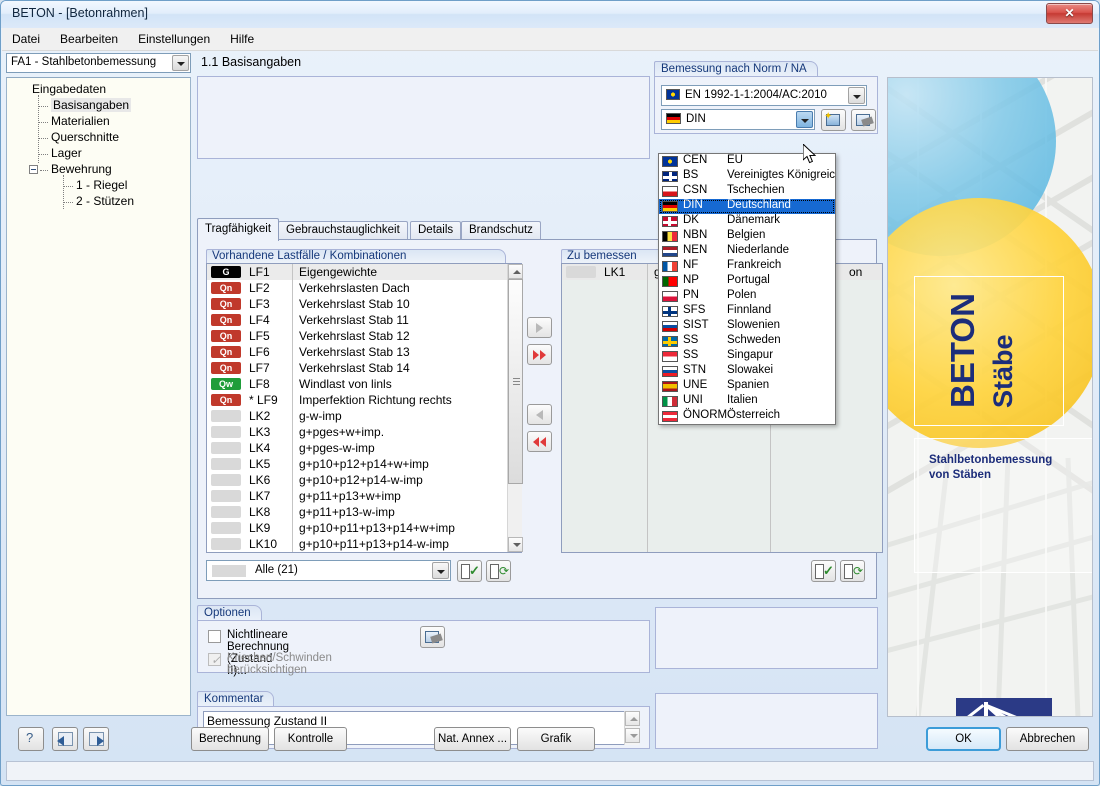 The width and height of the screenshot is (1100, 786). Describe the element at coordinates (747, 296) in the screenshot. I see `na-dropdown-item: PN Polen` at that location.